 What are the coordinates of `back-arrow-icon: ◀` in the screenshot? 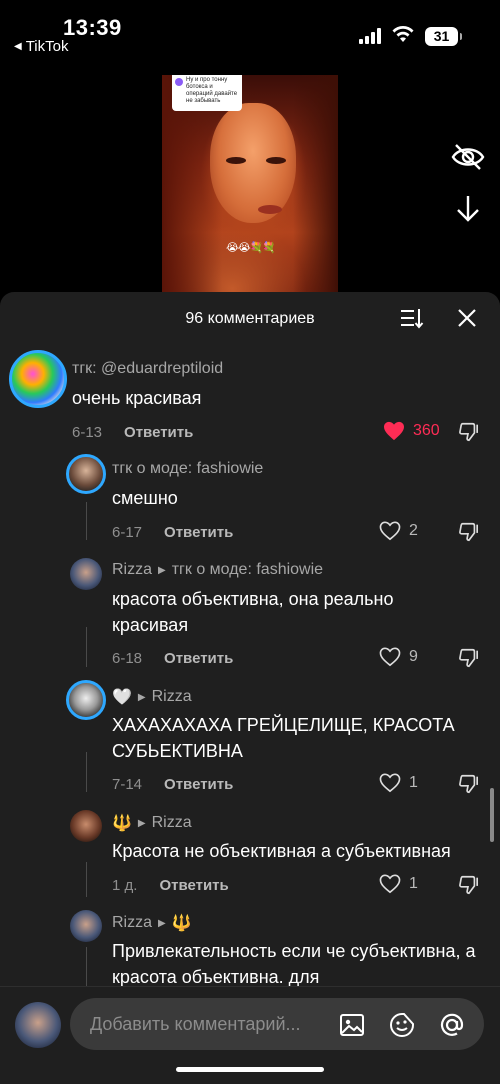 It's located at (18, 46).